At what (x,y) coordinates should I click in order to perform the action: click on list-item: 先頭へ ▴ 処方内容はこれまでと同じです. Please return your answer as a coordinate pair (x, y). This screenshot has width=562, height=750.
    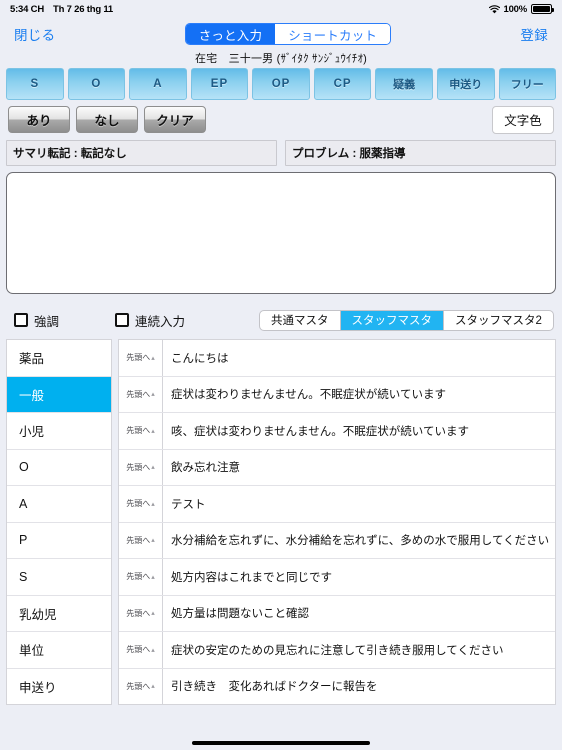
    Looking at the image, I should click on (337, 577).